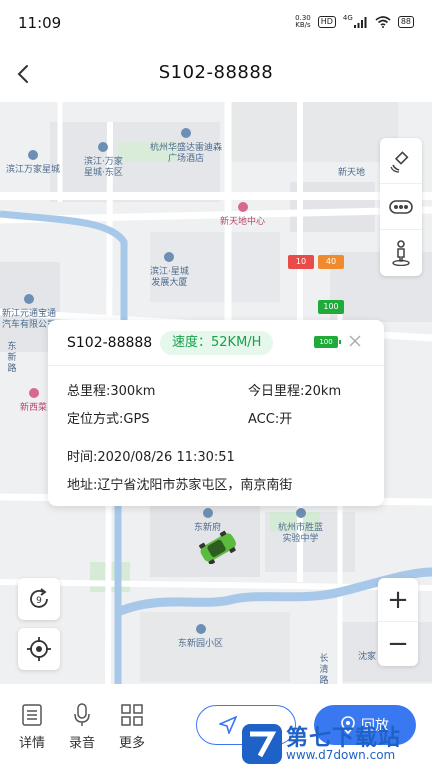 The width and height of the screenshot is (432, 768). I want to click on traffic-button, so click(401, 207).